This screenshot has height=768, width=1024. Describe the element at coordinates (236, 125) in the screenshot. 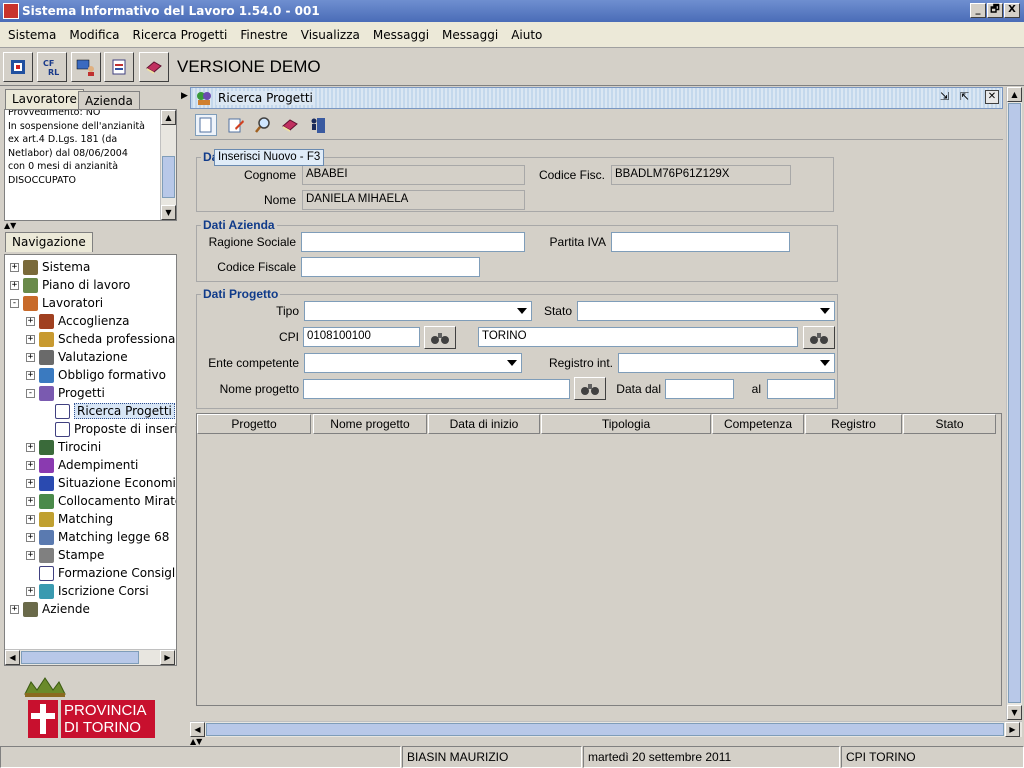

I see `edit-icon` at that location.